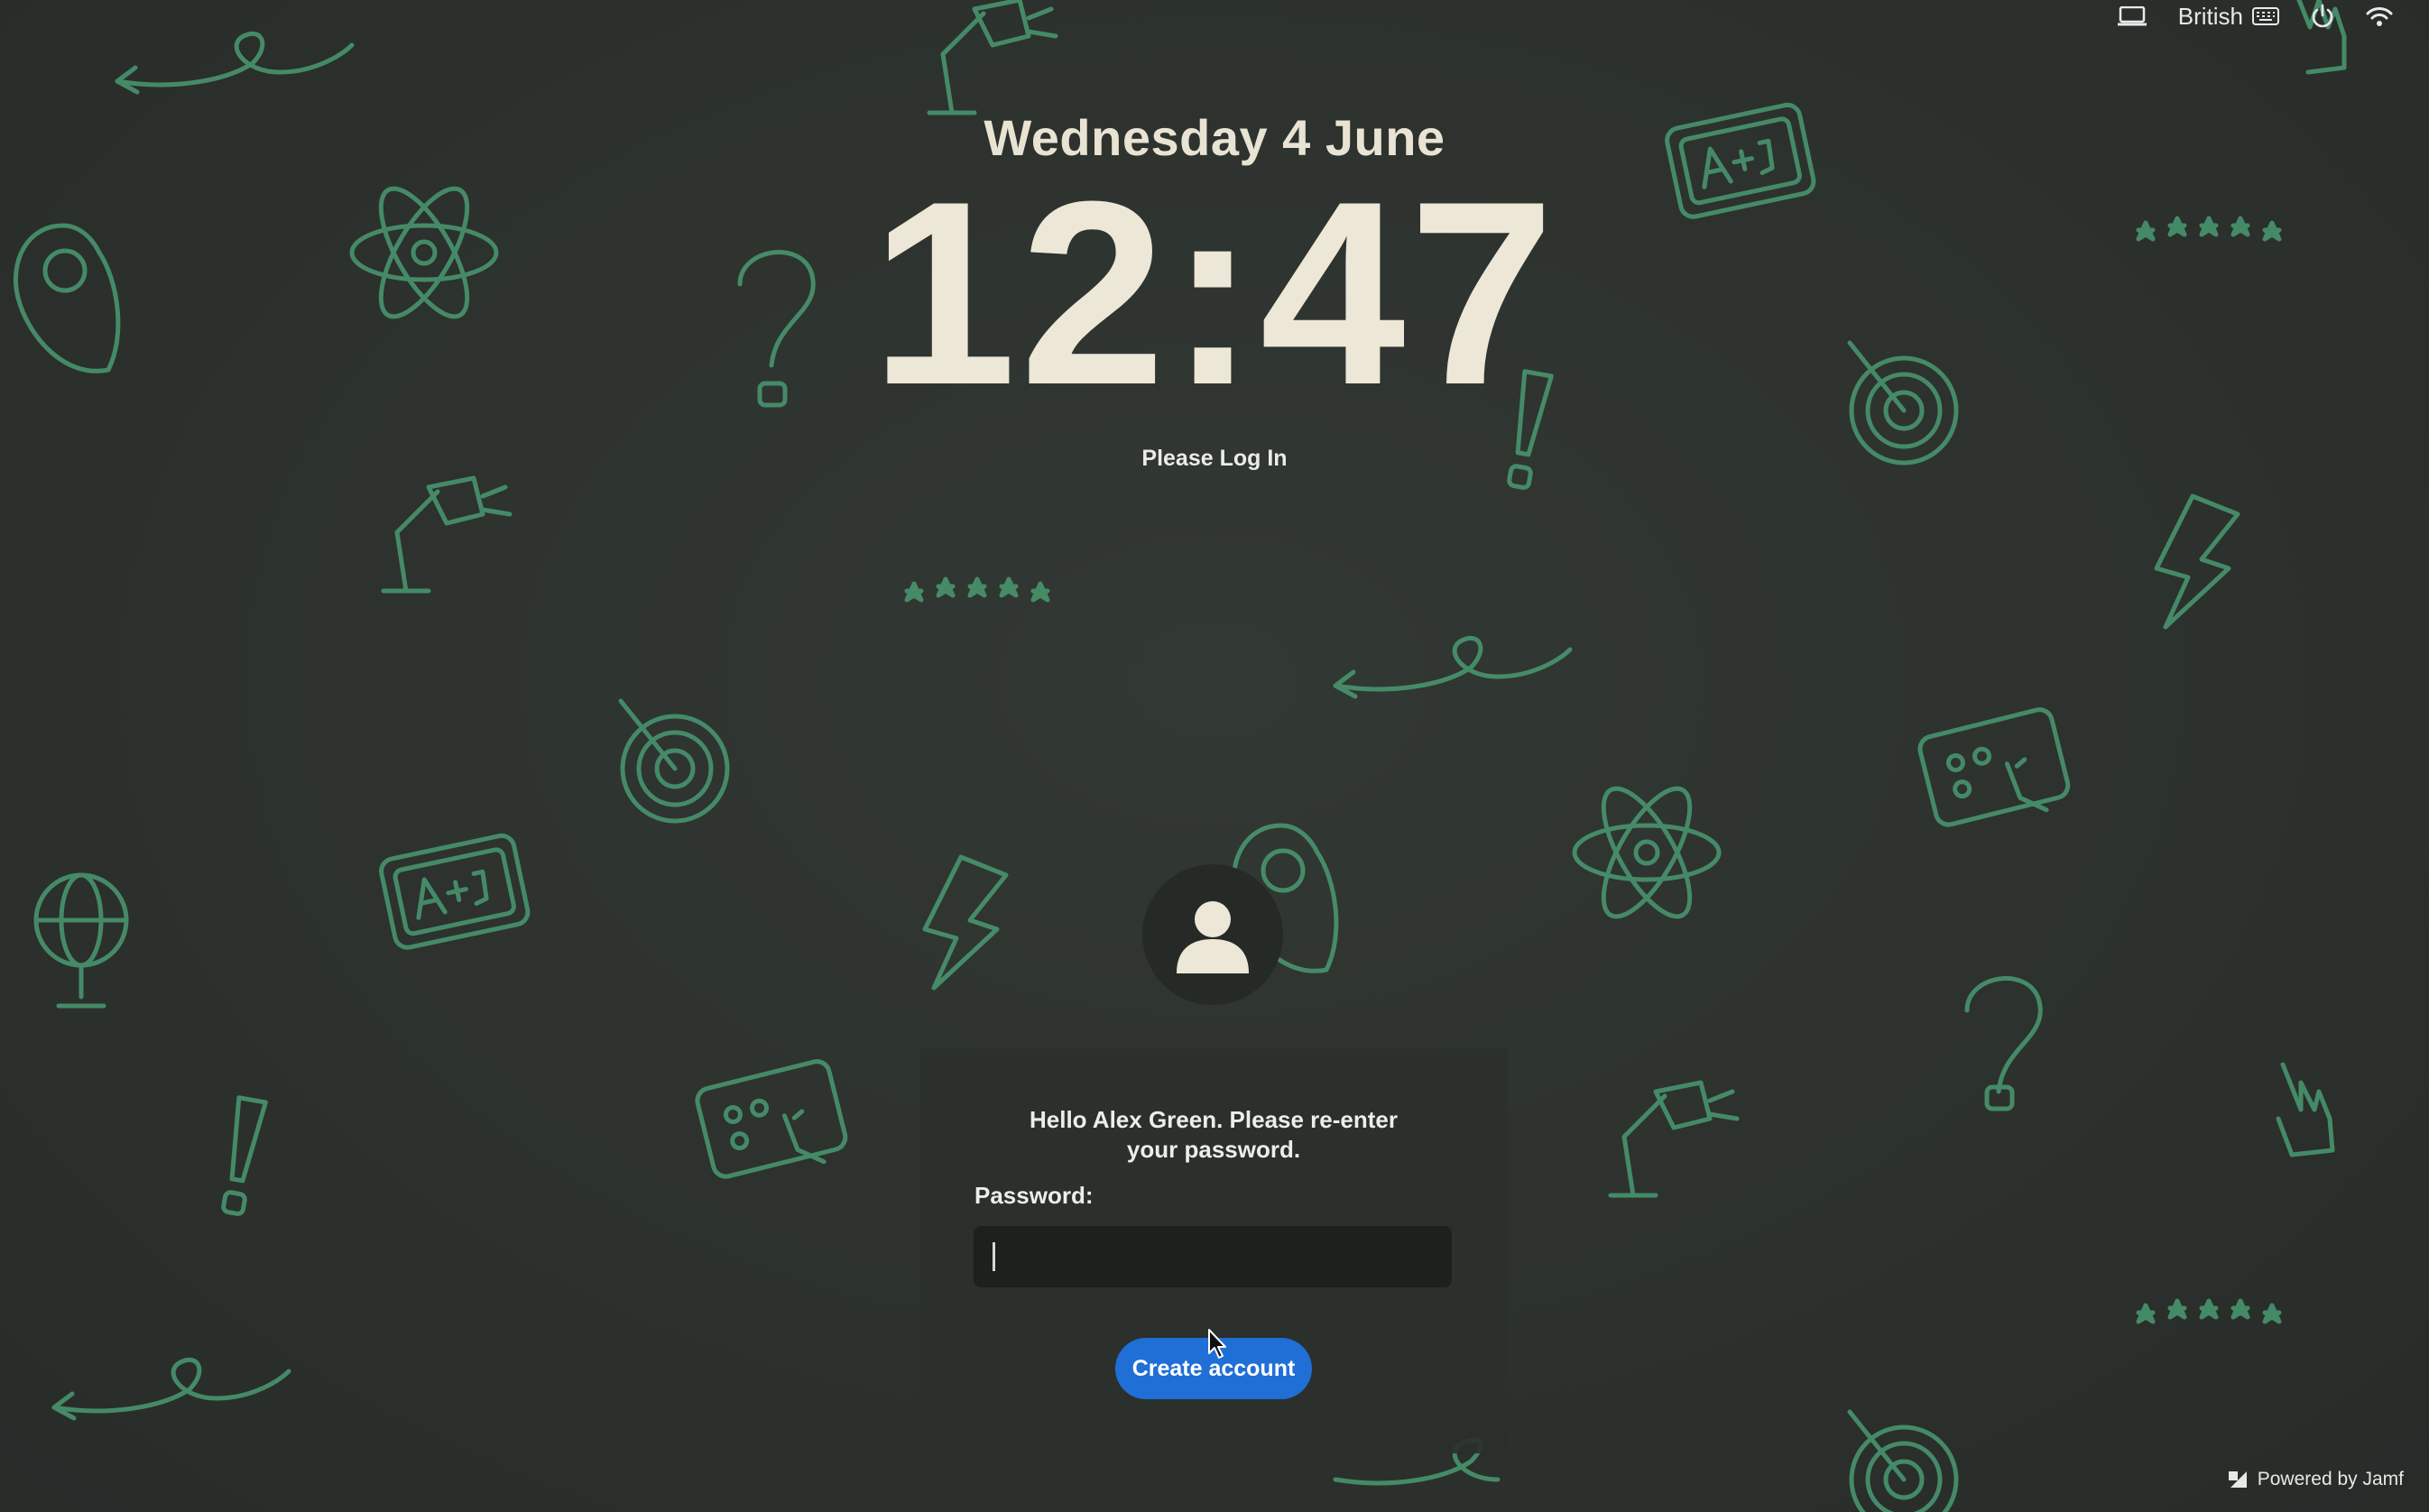 This screenshot has height=1512, width=2429. What do you see at coordinates (1213, 1149) in the screenshot?
I see `greeting-line-2: your password.` at bounding box center [1213, 1149].